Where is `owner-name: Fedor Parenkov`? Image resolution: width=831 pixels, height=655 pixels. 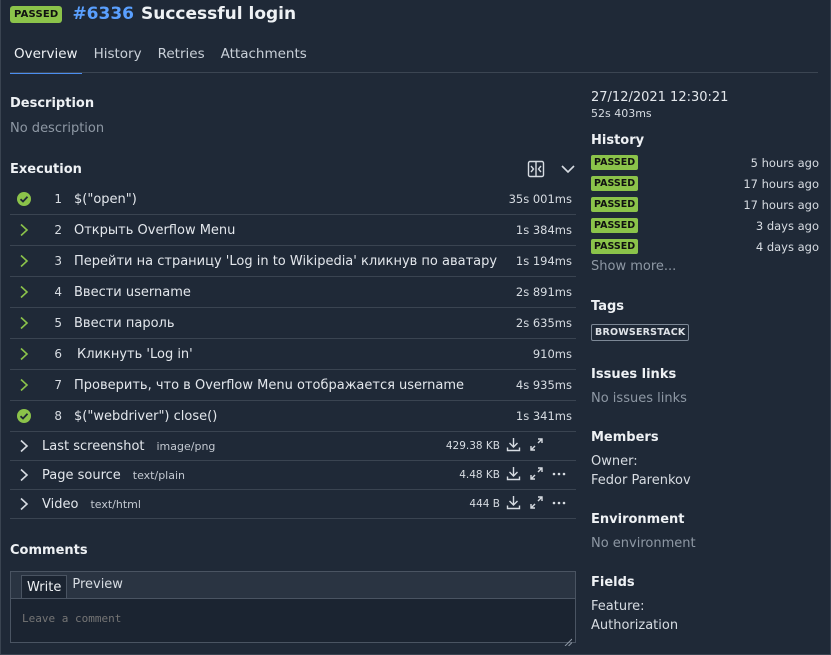 owner-name: Fedor Parenkov is located at coordinates (641, 480).